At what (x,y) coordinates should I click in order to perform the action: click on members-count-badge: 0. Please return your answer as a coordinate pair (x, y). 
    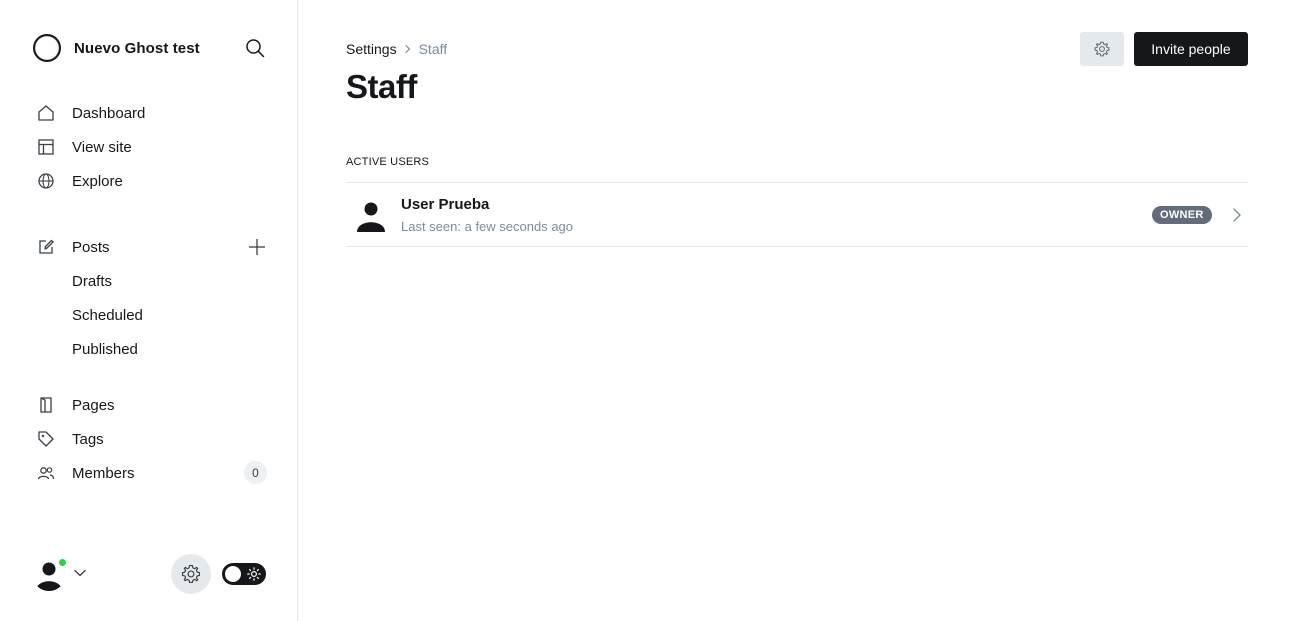
    Looking at the image, I should click on (255, 472).